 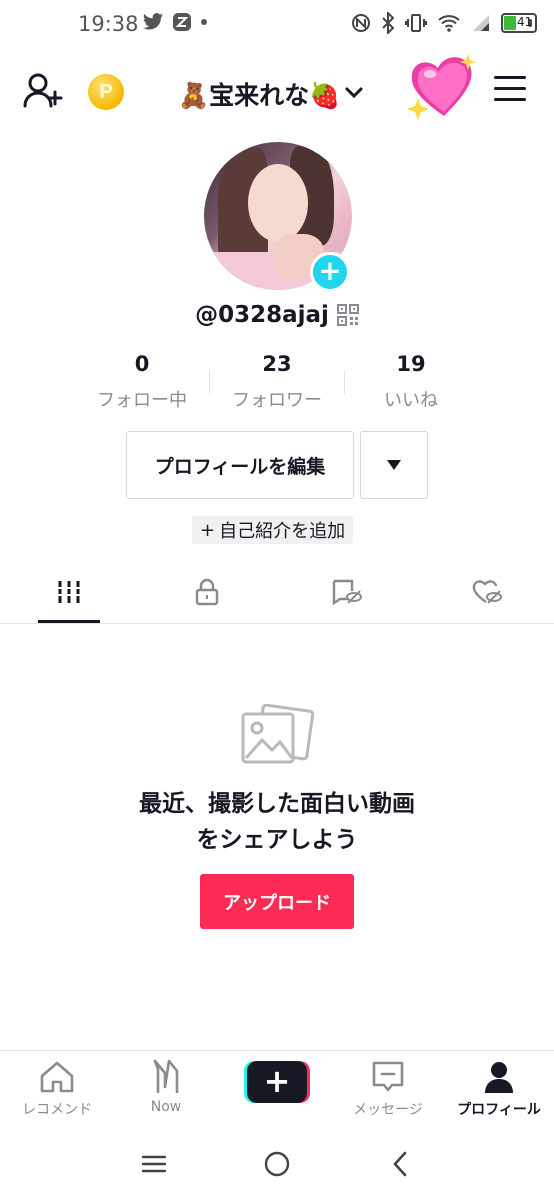 What do you see at coordinates (354, 94) in the screenshot?
I see `chevron-down-icon` at bounding box center [354, 94].